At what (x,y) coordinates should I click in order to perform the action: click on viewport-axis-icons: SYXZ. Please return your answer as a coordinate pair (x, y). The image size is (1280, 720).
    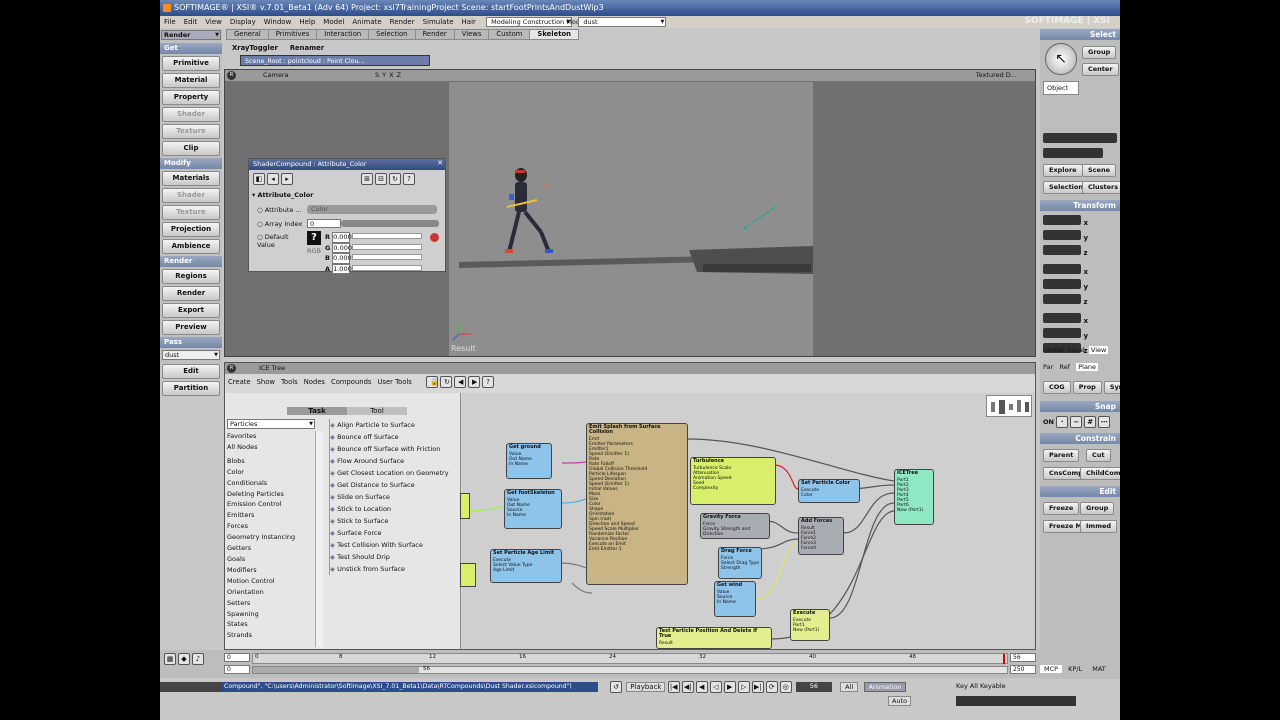
    Looking at the image, I should click on (389, 75).